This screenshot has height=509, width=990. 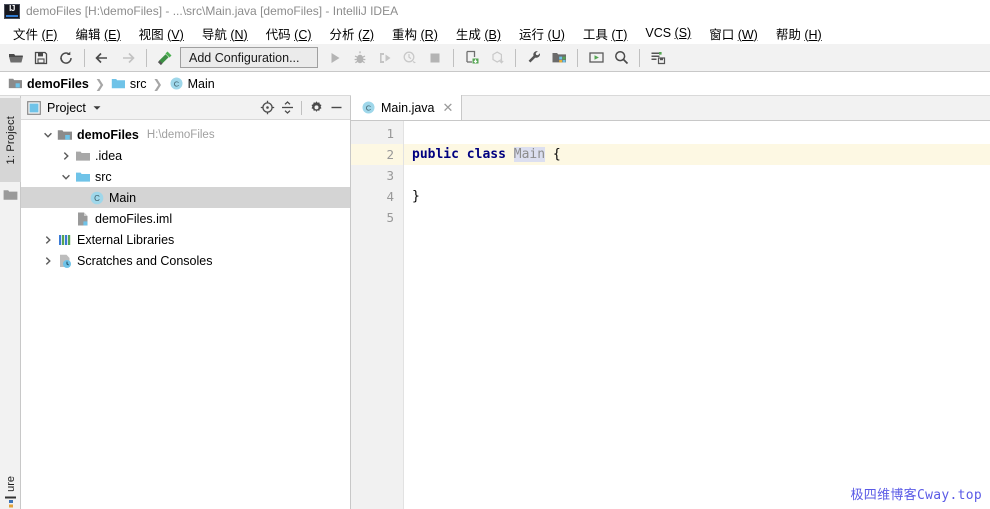 I want to click on tool-window-tab-project: 1: Project, so click(x=10, y=140).